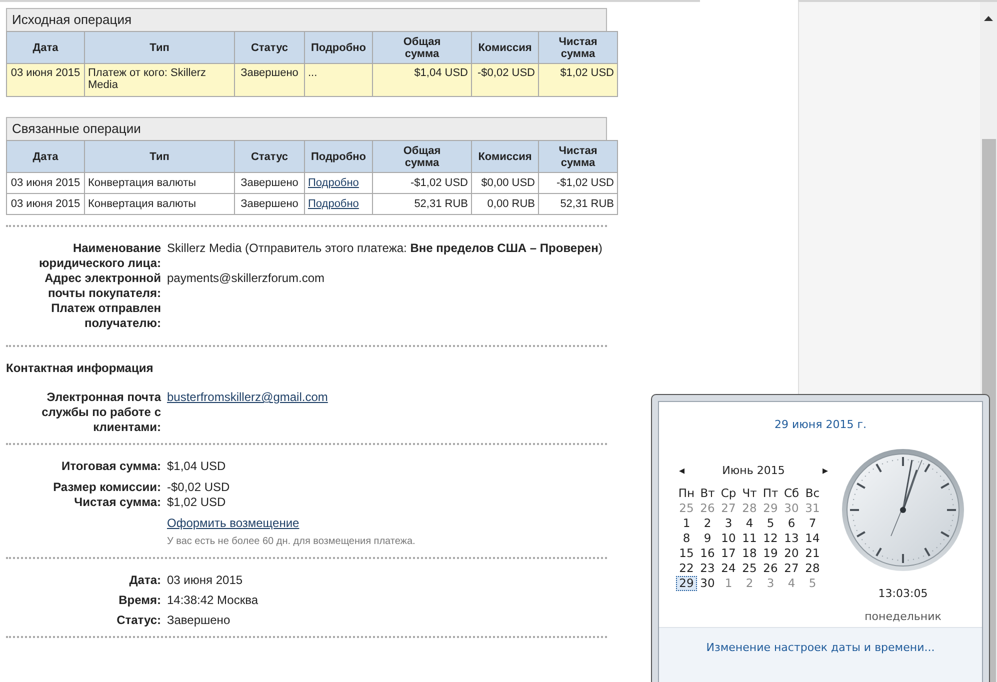  Describe the element at coordinates (686, 568) in the screenshot. I see `calendar-day: 22` at that location.